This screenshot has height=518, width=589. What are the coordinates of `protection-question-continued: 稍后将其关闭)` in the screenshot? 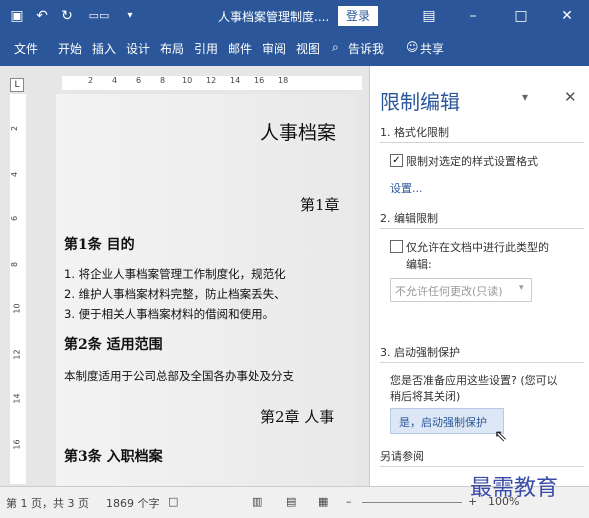 It's located at (425, 396).